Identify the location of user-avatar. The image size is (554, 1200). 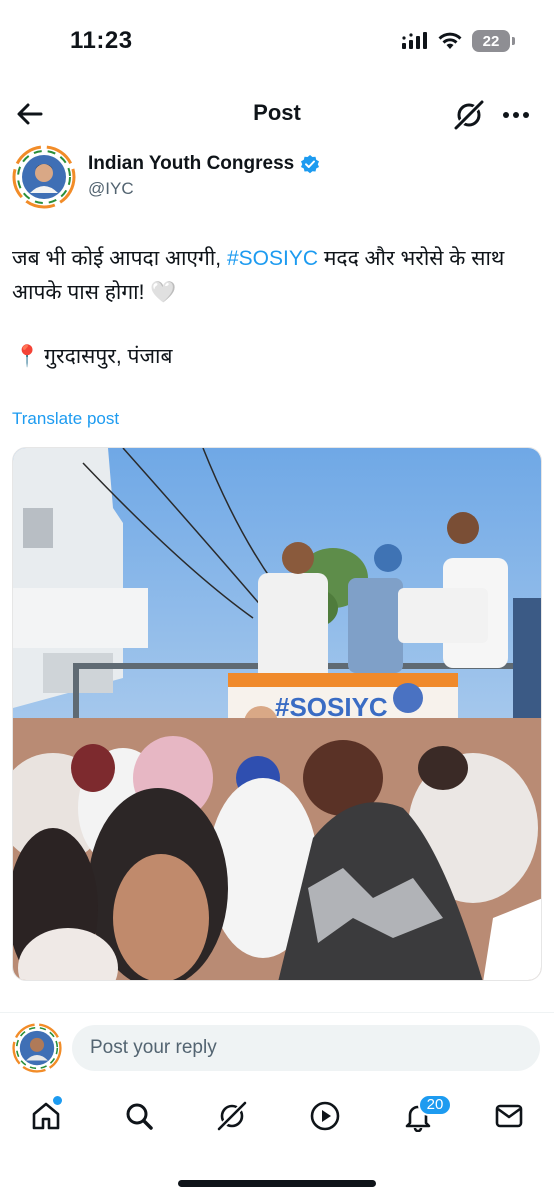
(37, 1048).